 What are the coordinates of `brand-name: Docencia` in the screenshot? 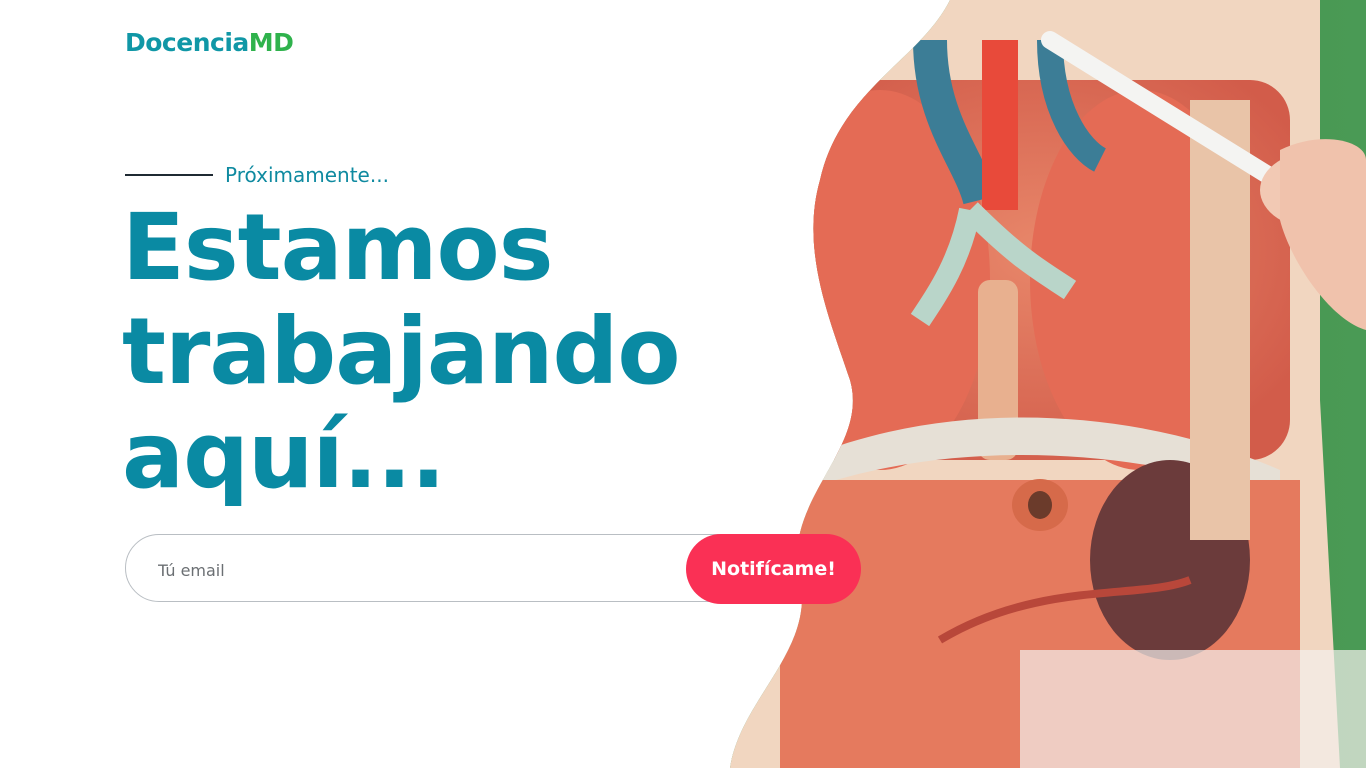 It's located at (187, 42).